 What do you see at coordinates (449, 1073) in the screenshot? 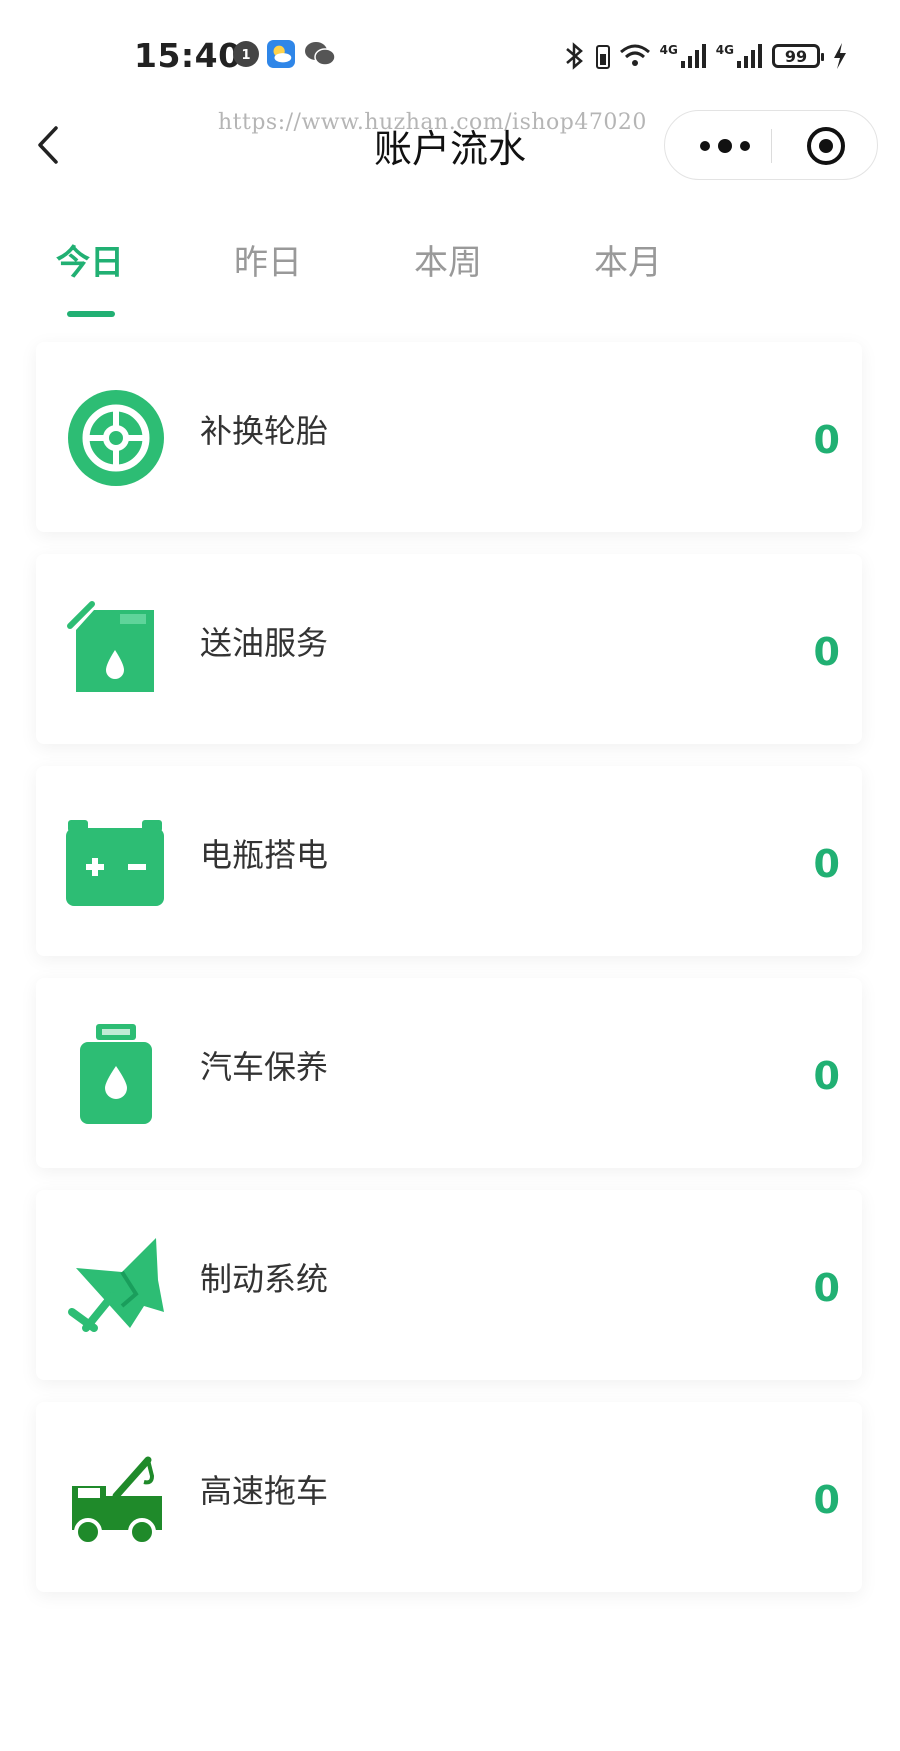
I see `list-item-maintenance: 汽车保养 0` at bounding box center [449, 1073].